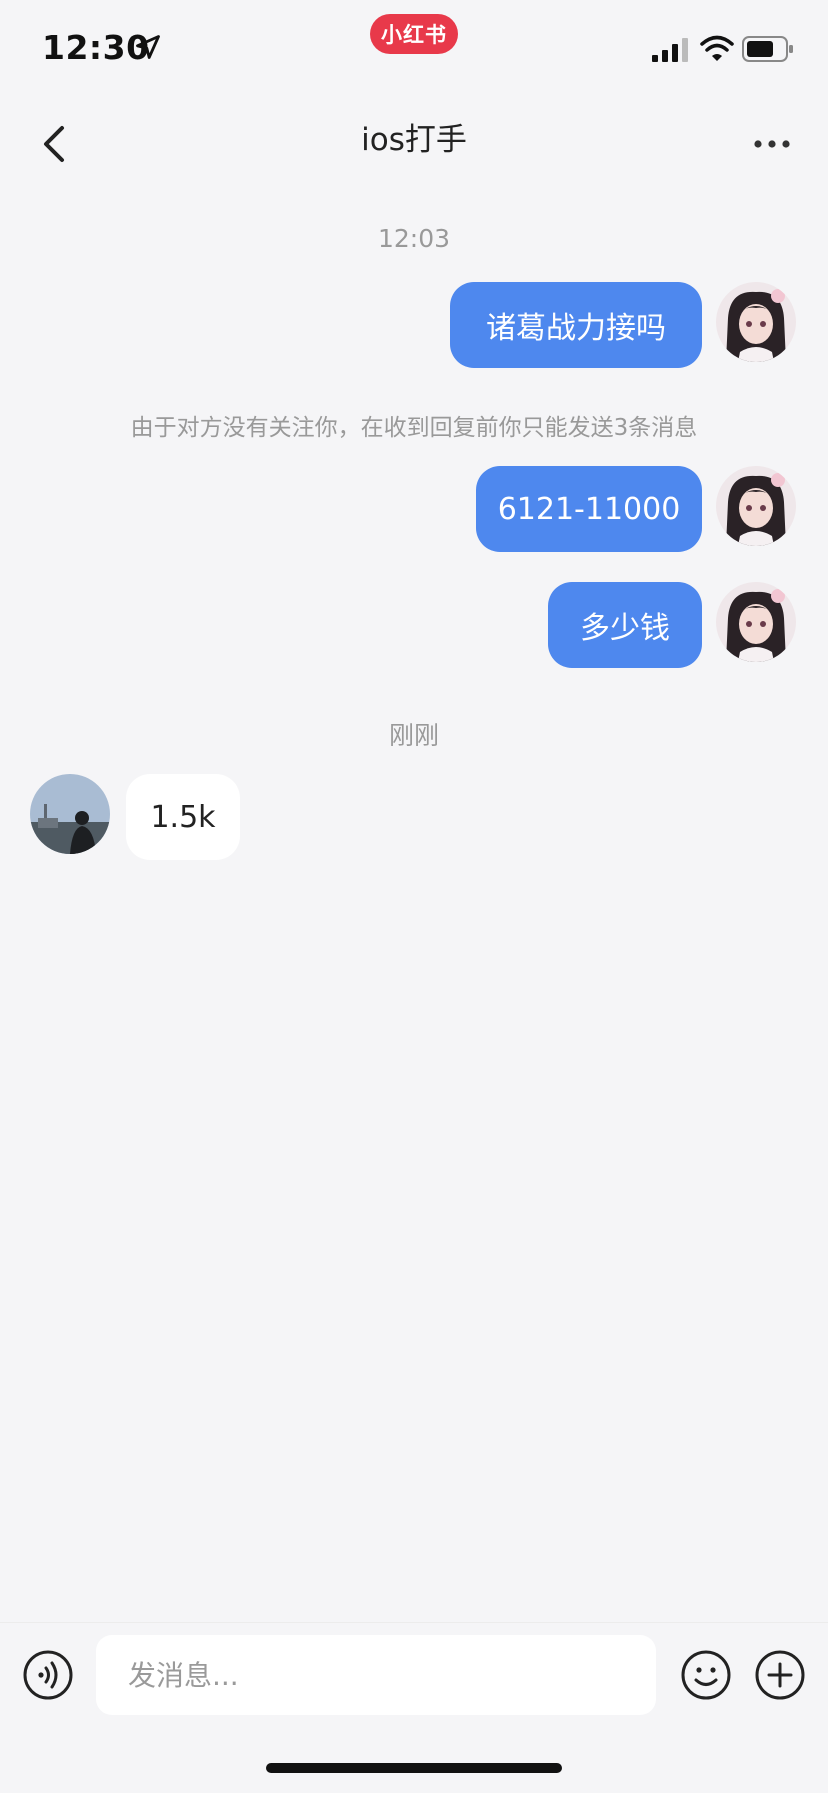 This screenshot has height=1793, width=828. I want to click on plus-button, so click(780, 1675).